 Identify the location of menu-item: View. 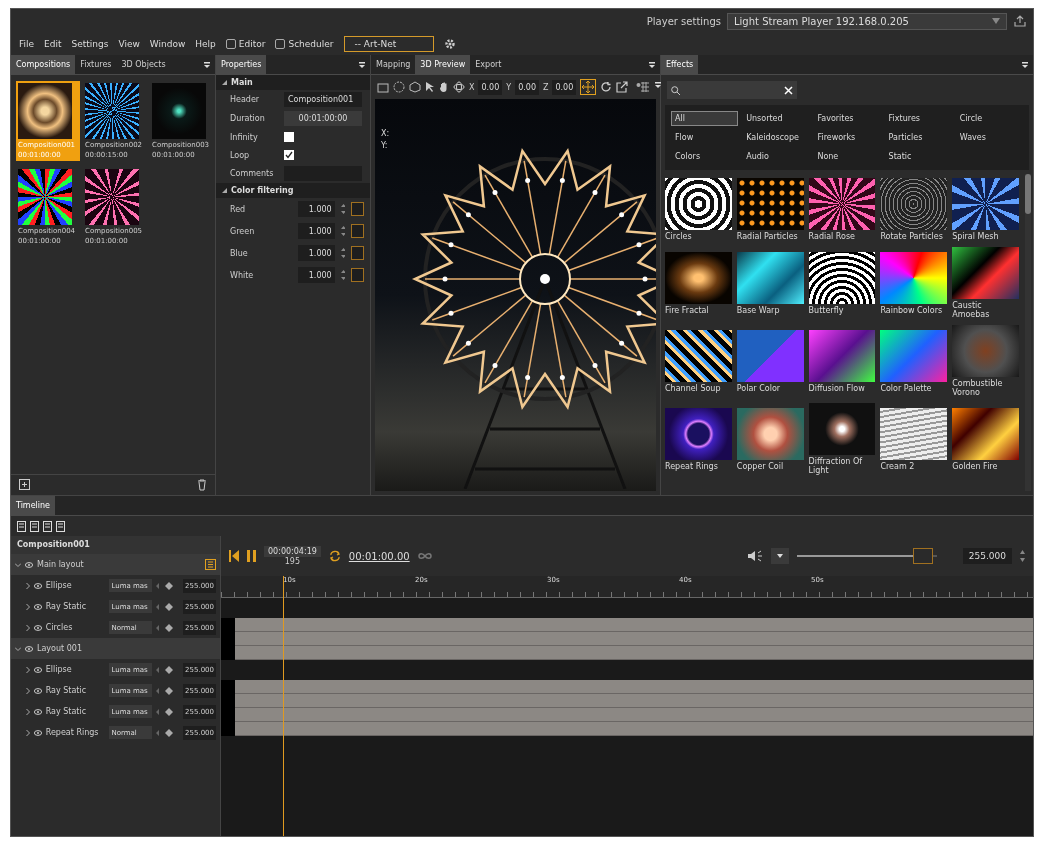
(129, 44).